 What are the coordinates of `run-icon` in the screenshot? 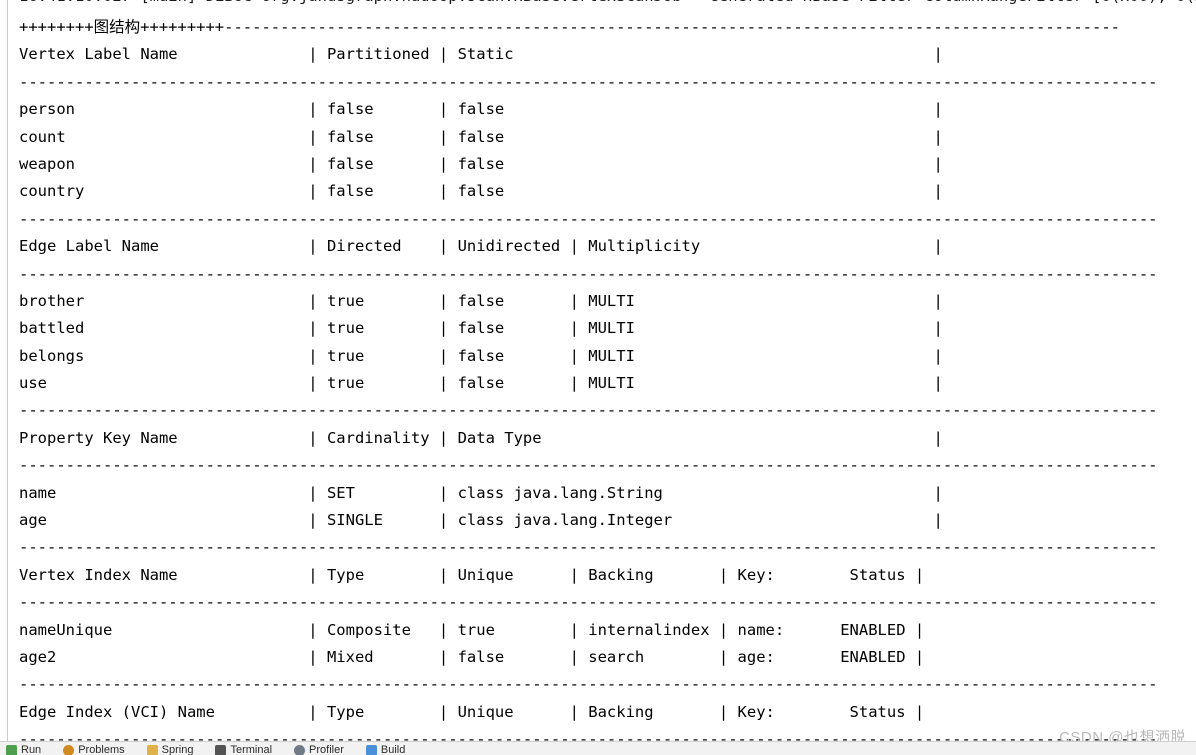 It's located at (11, 749).